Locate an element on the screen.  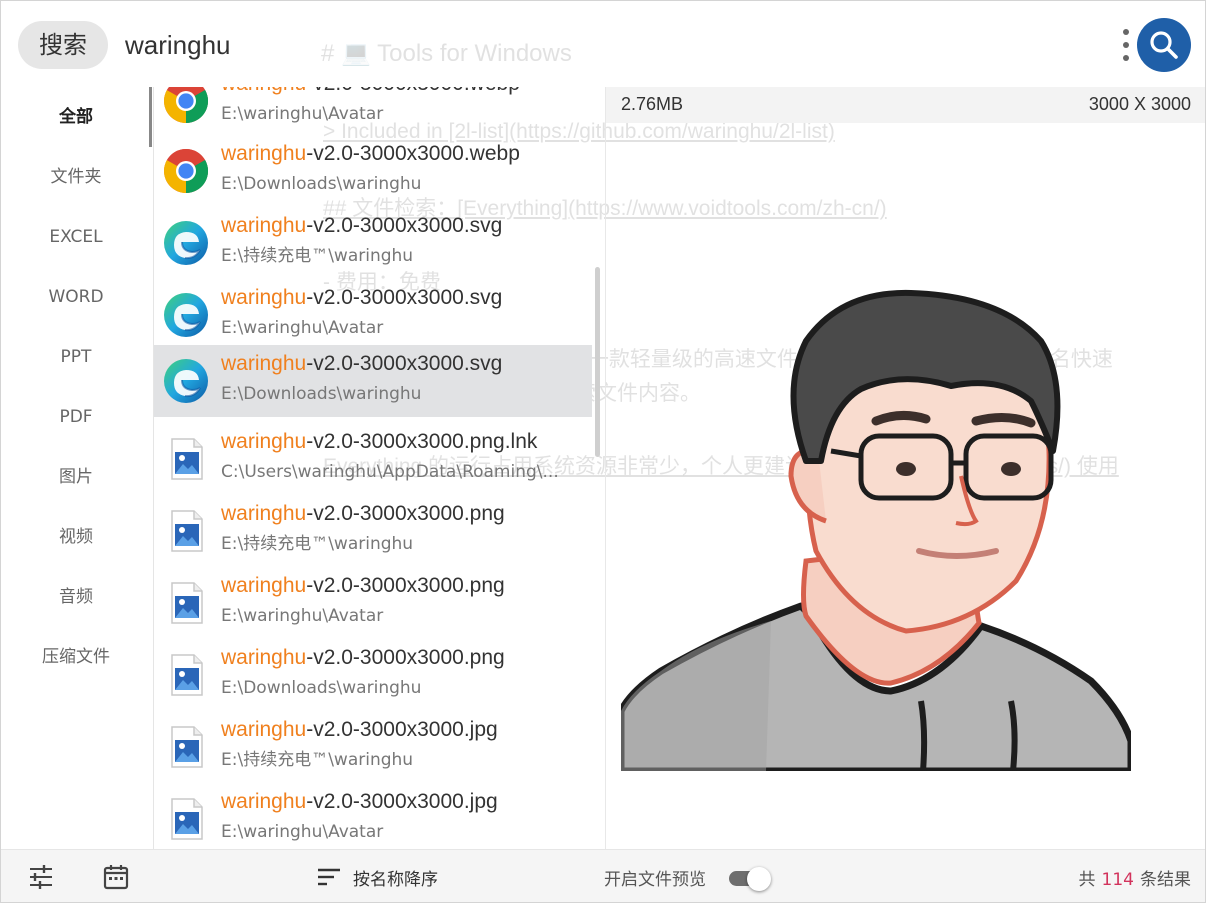
result-prefix: 共 is located at coordinates (1087, 880).